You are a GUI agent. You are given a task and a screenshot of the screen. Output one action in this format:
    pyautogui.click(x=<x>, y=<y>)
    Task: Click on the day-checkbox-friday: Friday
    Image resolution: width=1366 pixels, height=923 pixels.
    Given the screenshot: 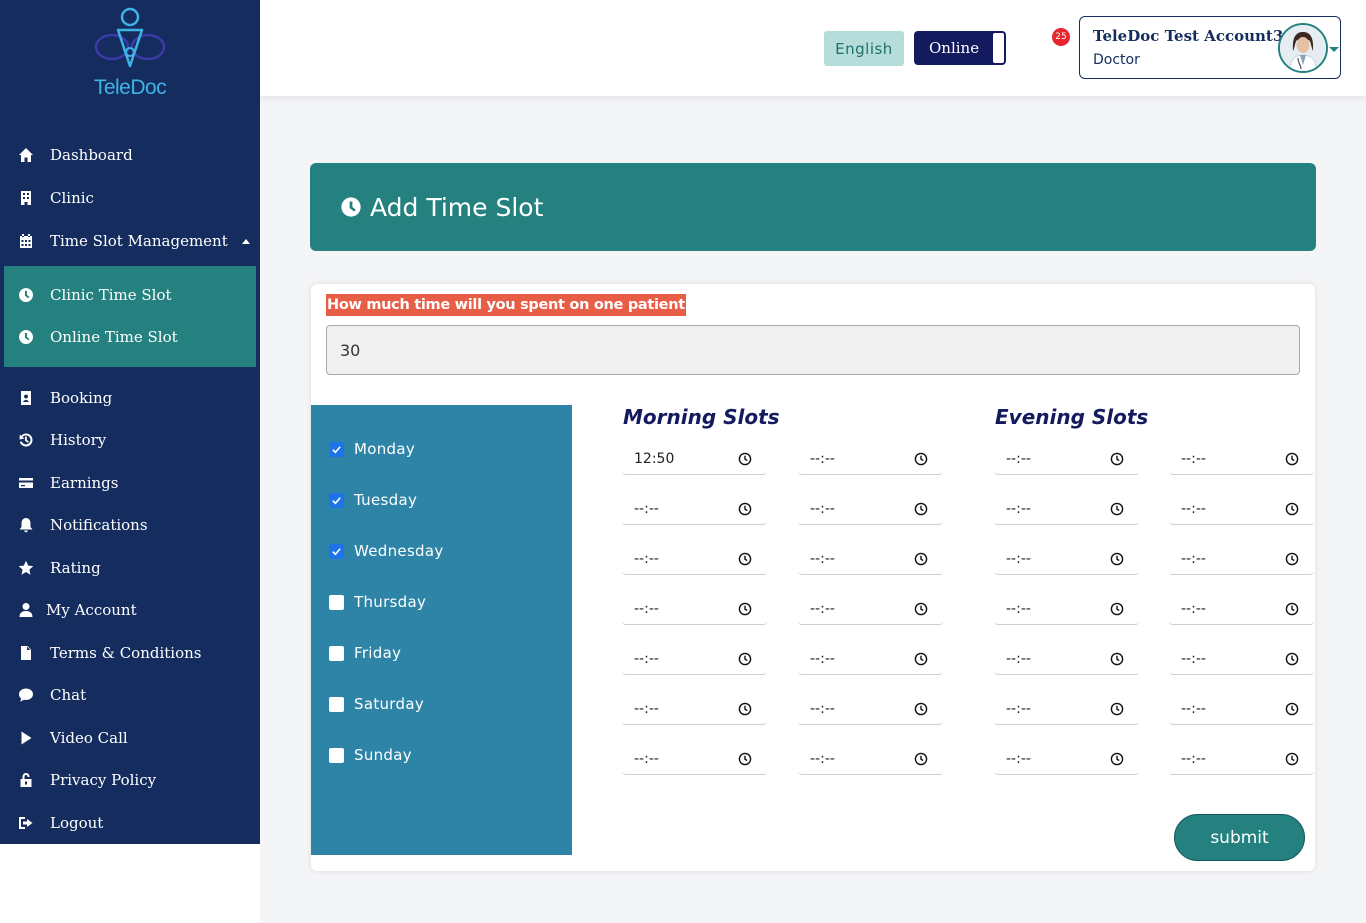 What is the action you would take?
    pyautogui.click(x=365, y=653)
    